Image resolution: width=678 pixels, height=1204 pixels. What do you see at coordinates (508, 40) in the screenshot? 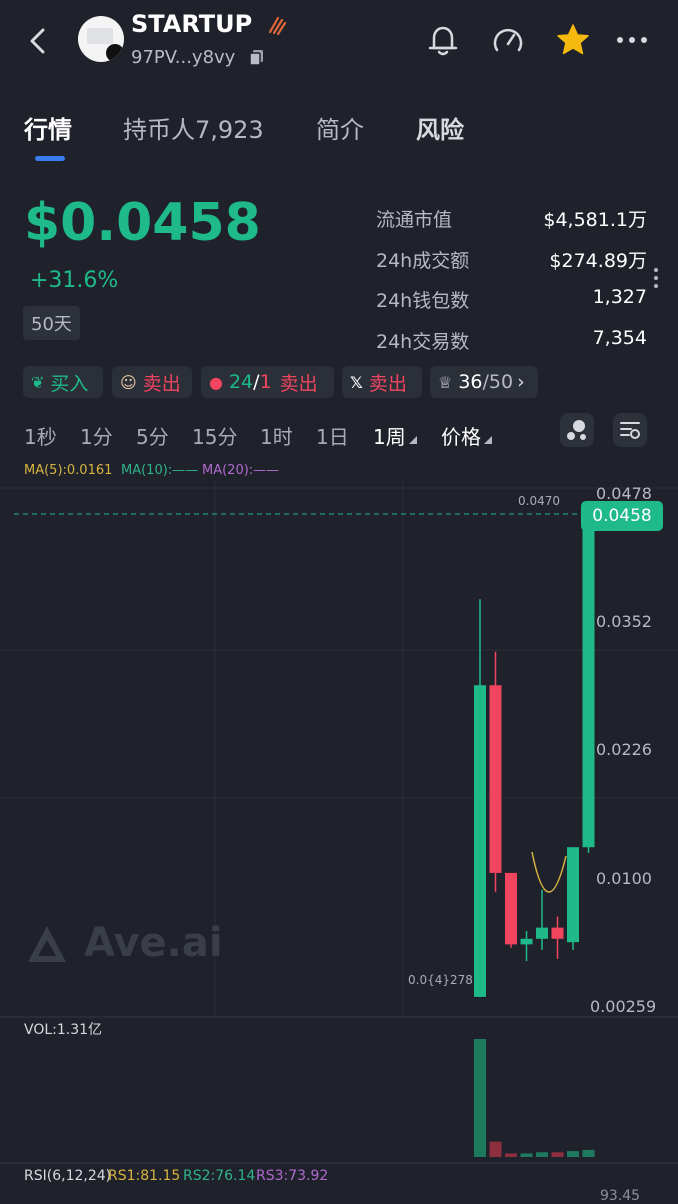
I see `gauge-icon` at bounding box center [508, 40].